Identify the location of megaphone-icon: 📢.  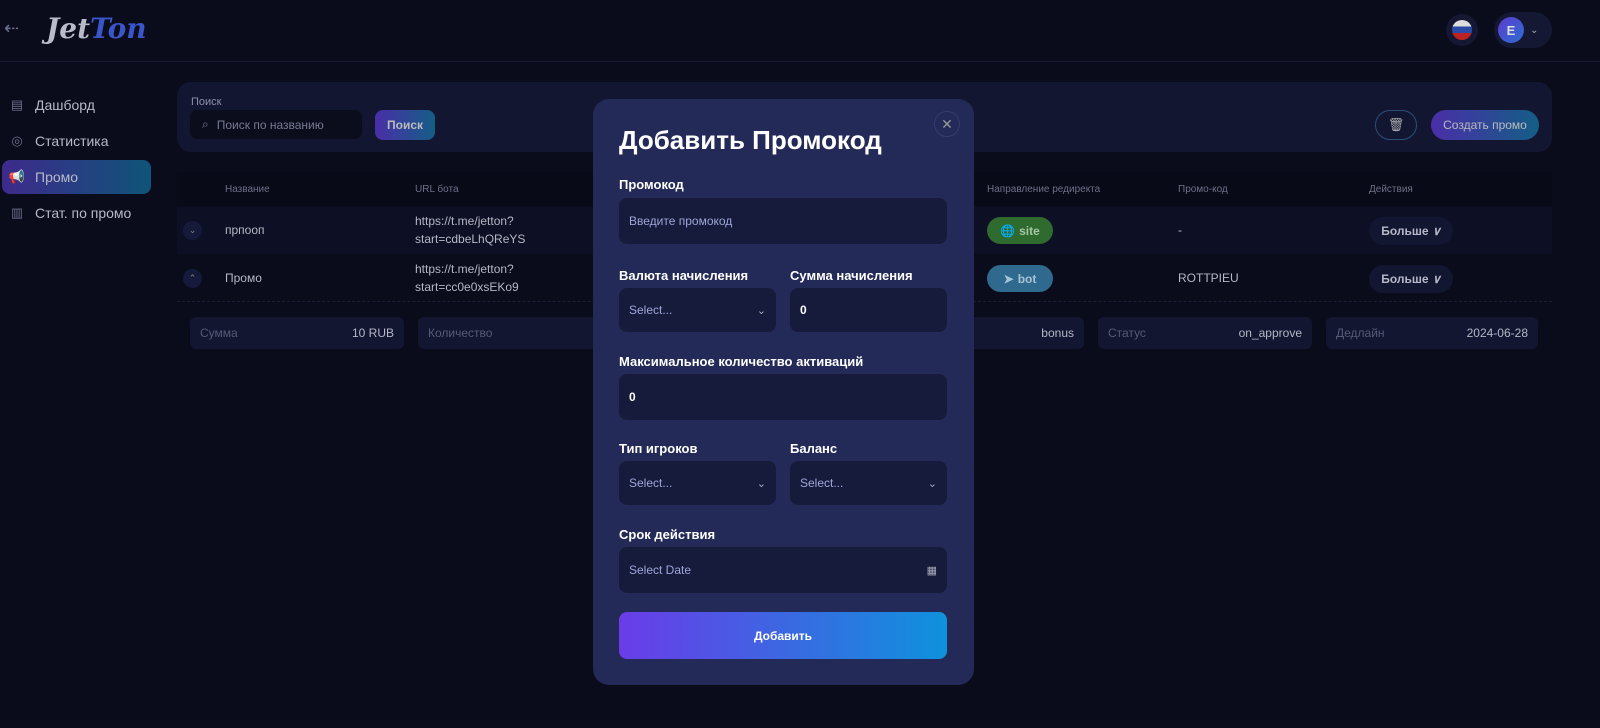
(17, 176).